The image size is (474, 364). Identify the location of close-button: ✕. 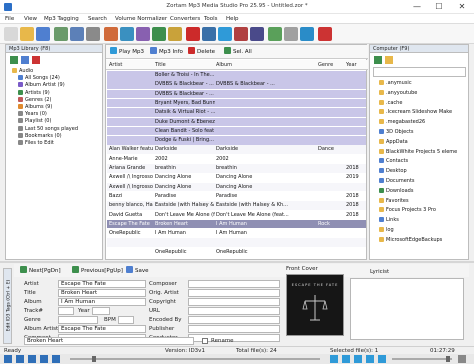
(462, 7).